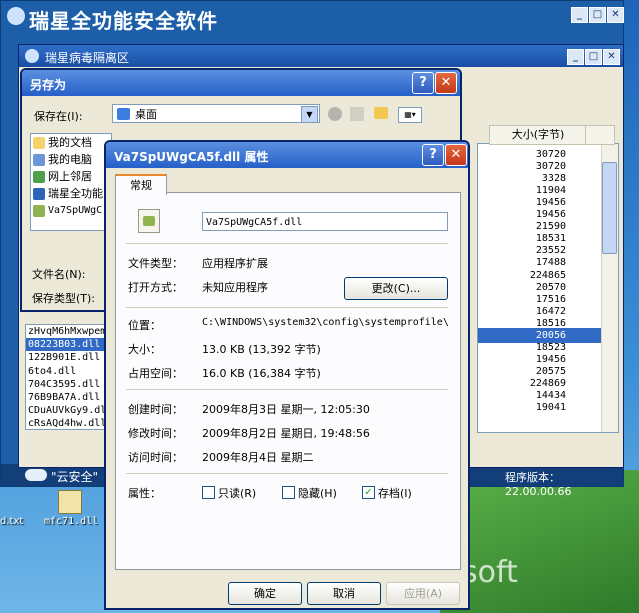  I want to click on location-label: 位置：, so click(144, 325).